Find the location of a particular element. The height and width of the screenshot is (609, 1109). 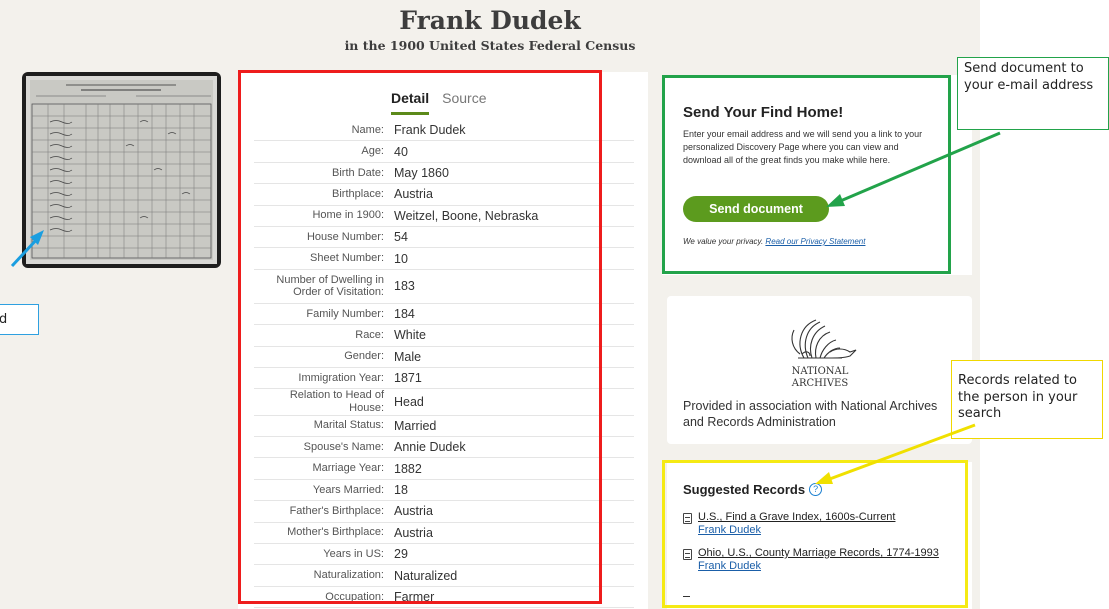

detail-row: Name: Frank Dudek is located at coordinates (444, 131).